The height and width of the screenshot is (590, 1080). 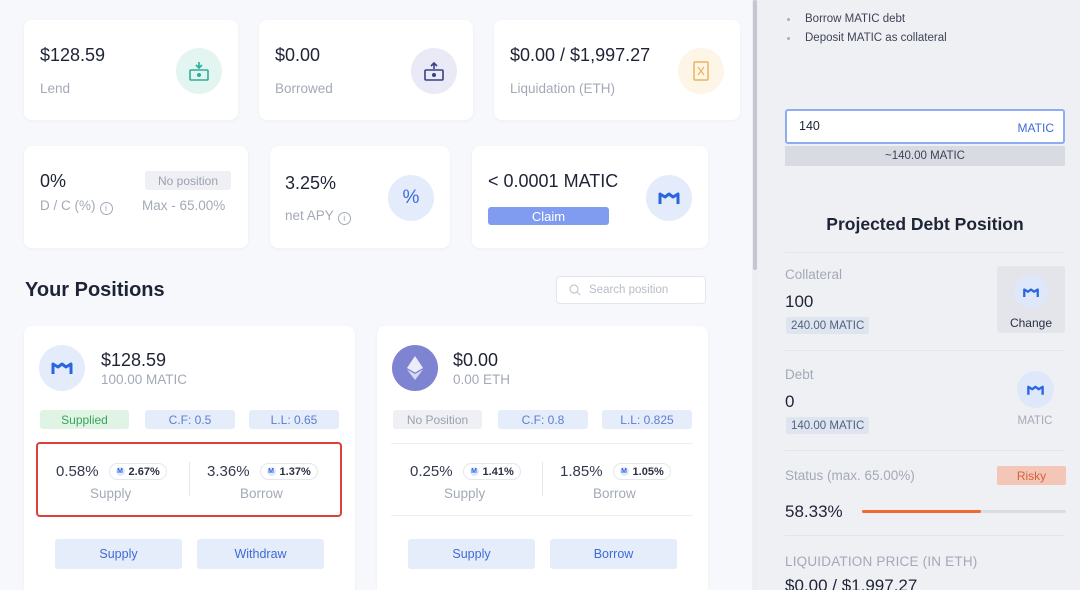 What do you see at coordinates (53, 181) in the screenshot?
I see `dc-value: 0%` at bounding box center [53, 181].